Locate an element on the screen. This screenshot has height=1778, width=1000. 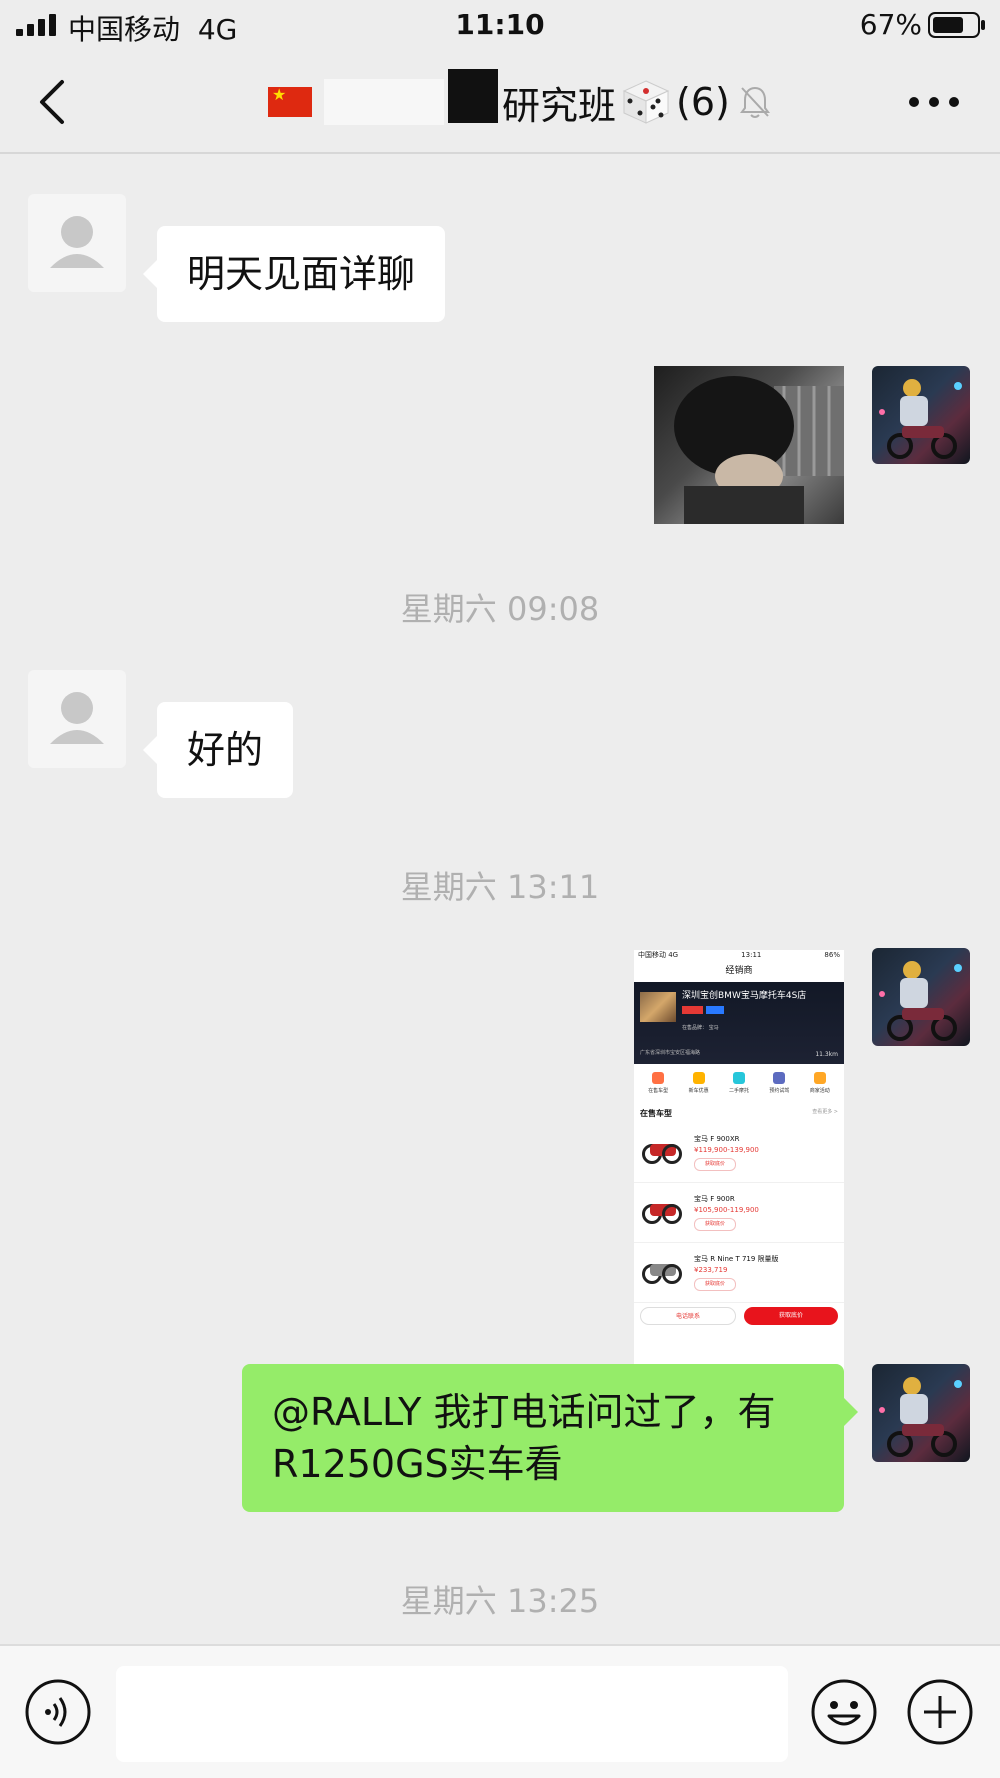
timestamp: 星期六 13:11 is located at coordinates (500, 887).